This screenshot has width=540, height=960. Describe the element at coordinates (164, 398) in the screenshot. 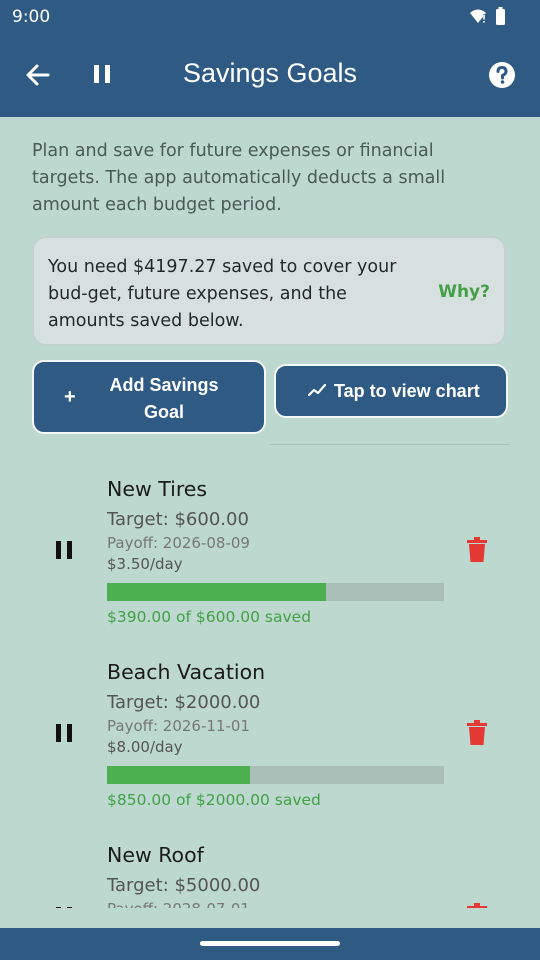

I see `add-savings-goal-label: Add Savings Goal` at that location.